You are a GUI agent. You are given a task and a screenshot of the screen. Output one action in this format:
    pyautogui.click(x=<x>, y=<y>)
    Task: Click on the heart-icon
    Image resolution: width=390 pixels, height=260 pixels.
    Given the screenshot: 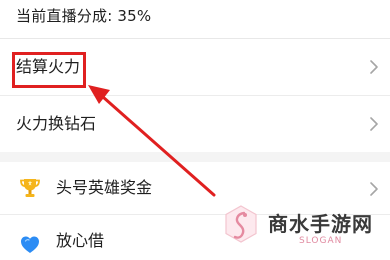 What is the action you would take?
    pyautogui.click(x=30, y=244)
    